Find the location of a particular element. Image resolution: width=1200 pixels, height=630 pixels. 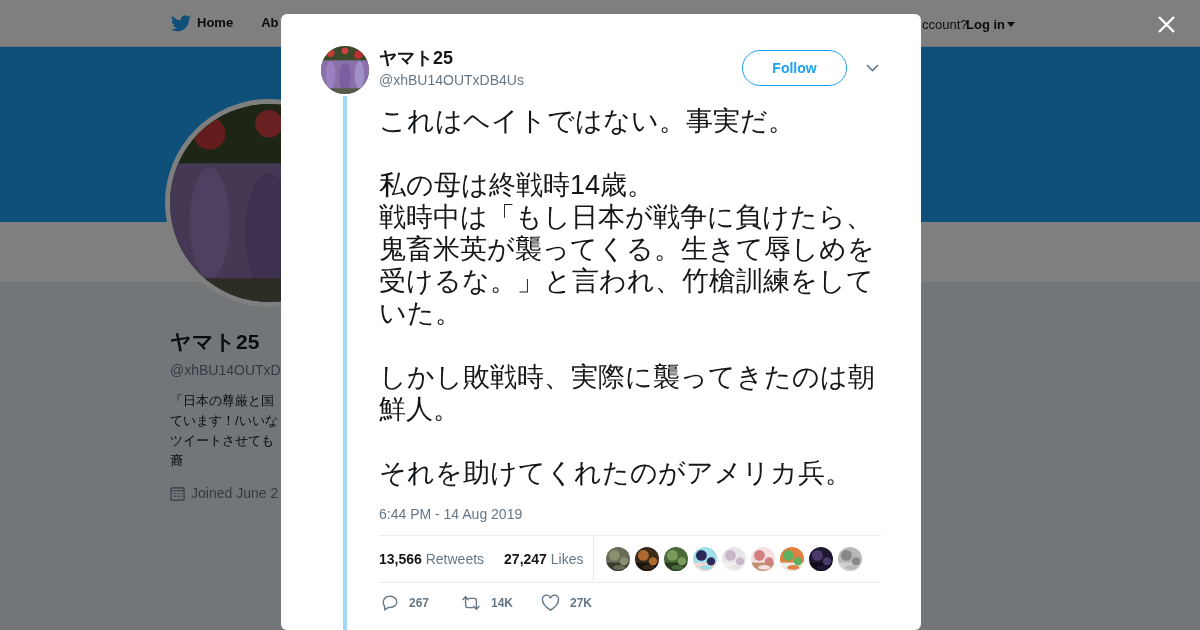

like-count: 27K is located at coordinates (581, 603).